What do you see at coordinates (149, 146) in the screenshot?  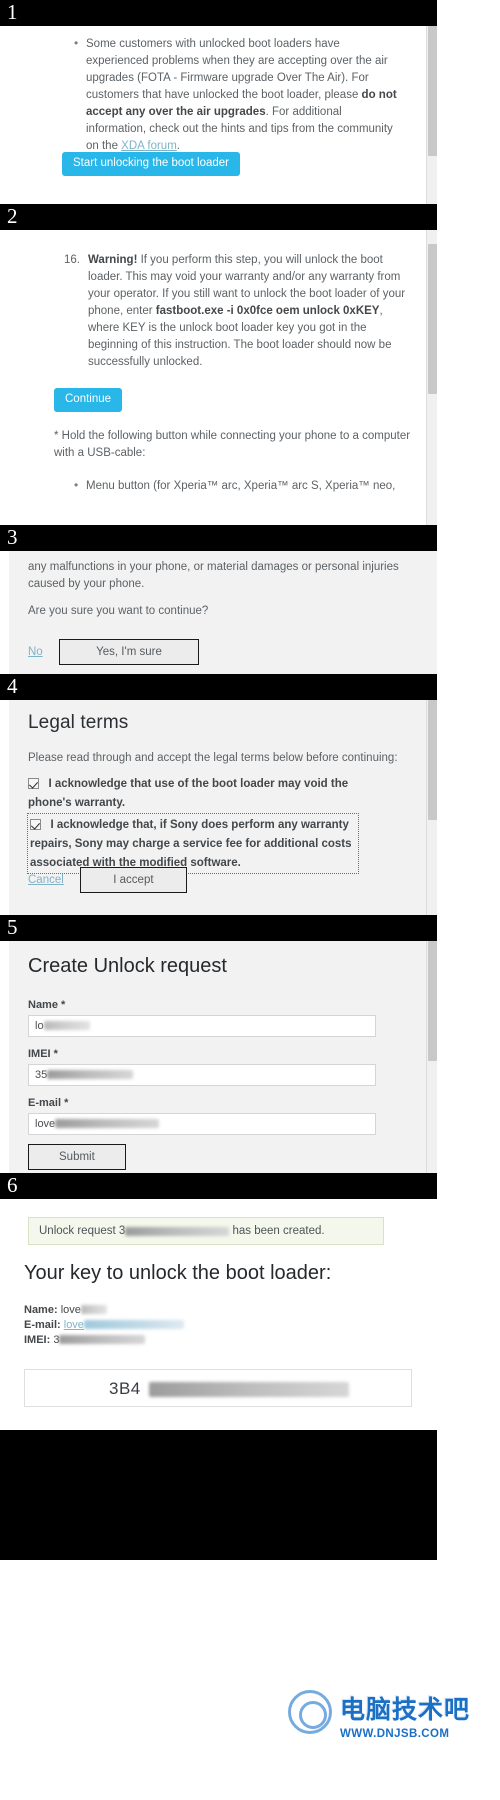 I see `xda-forum-link: XDA forum` at bounding box center [149, 146].